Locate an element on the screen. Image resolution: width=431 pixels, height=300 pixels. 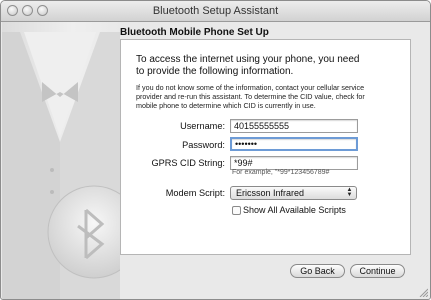
window-title: Bluetooth Setup Assistant is located at coordinates (215, 11).